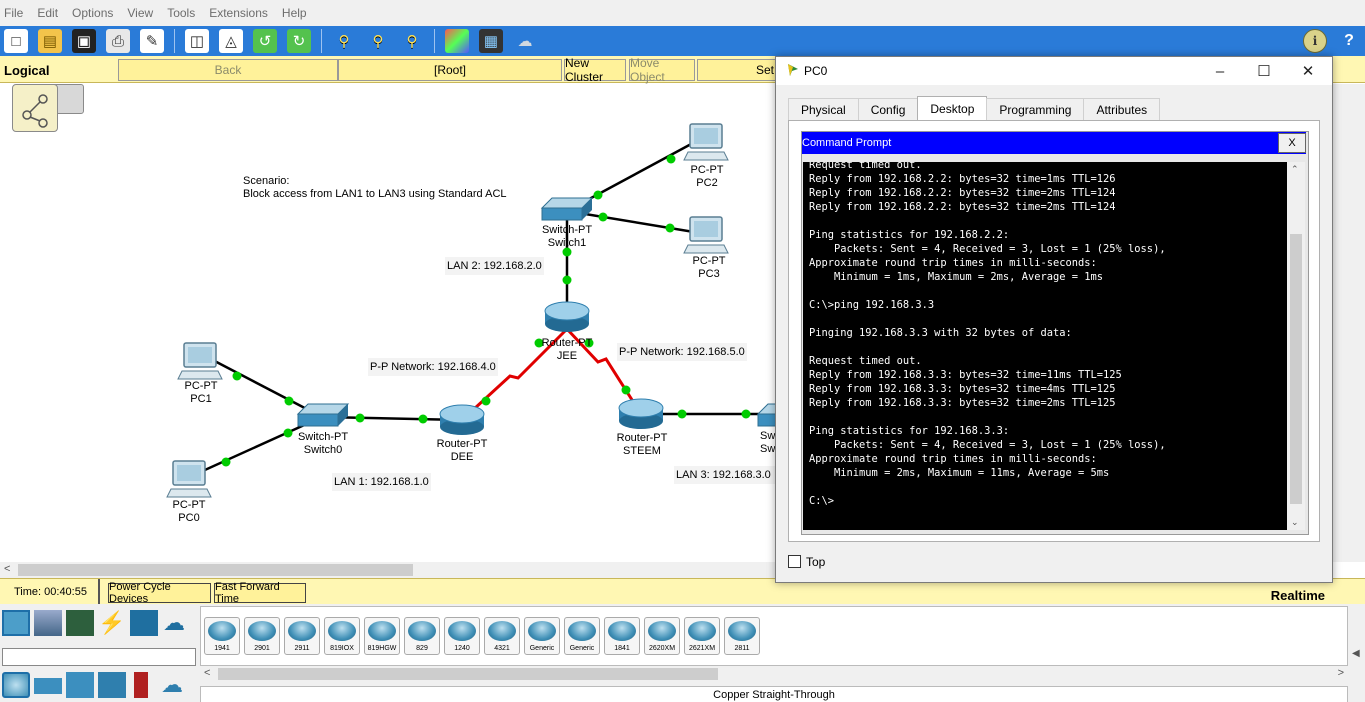  What do you see at coordinates (767, 443) in the screenshot?
I see `device-label-switch2: Sw Sw` at bounding box center [767, 443].